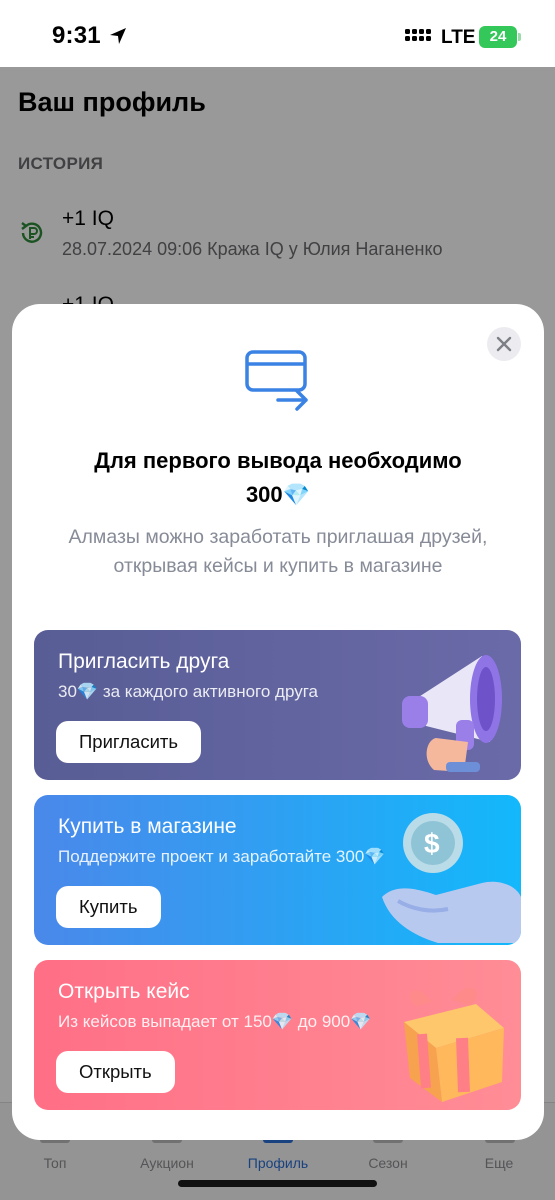 Image resolution: width=555 pixels, height=1200 pixels. Describe the element at coordinates (278, 460) in the screenshot. I see `modal-title-line1: Для первого вывода необходимо` at that location.